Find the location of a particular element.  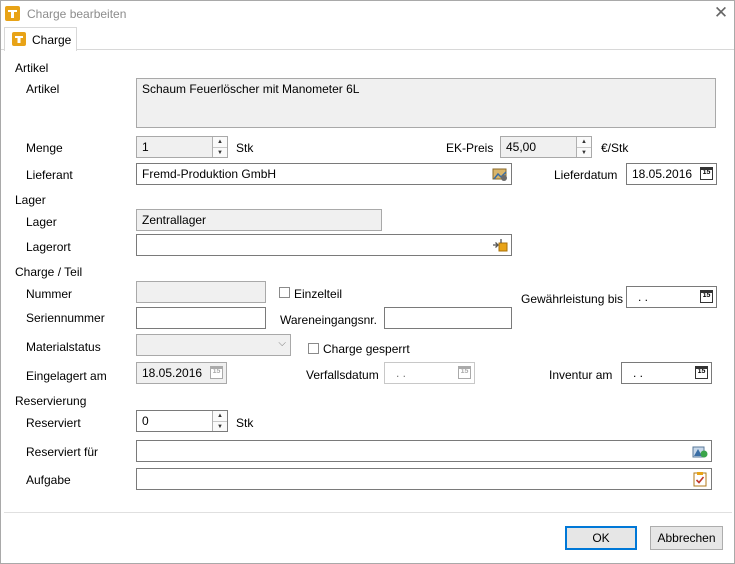

chevron-down-icon: ⌵ is located at coordinates (282, 343).